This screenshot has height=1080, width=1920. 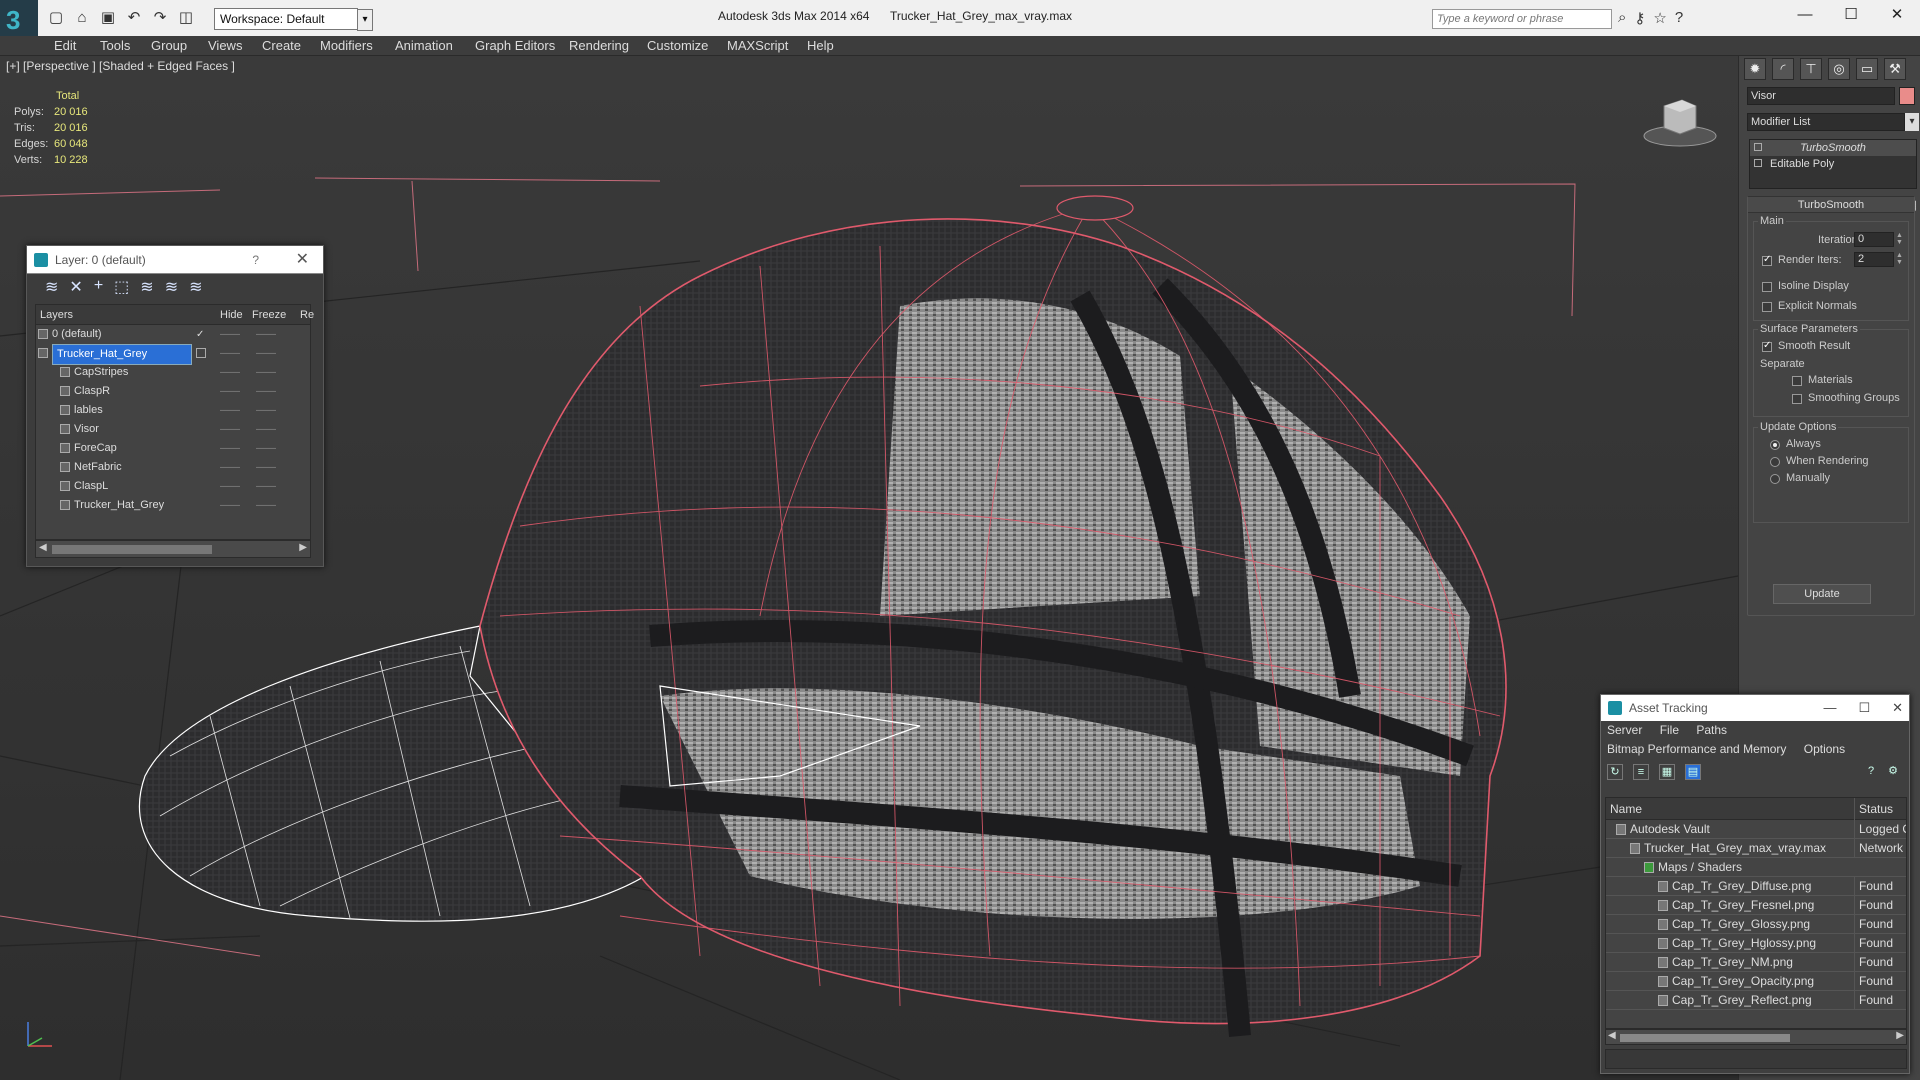 What do you see at coordinates (200, 334) in the screenshot?
I see `current-layer-check-icon: ✓` at bounding box center [200, 334].